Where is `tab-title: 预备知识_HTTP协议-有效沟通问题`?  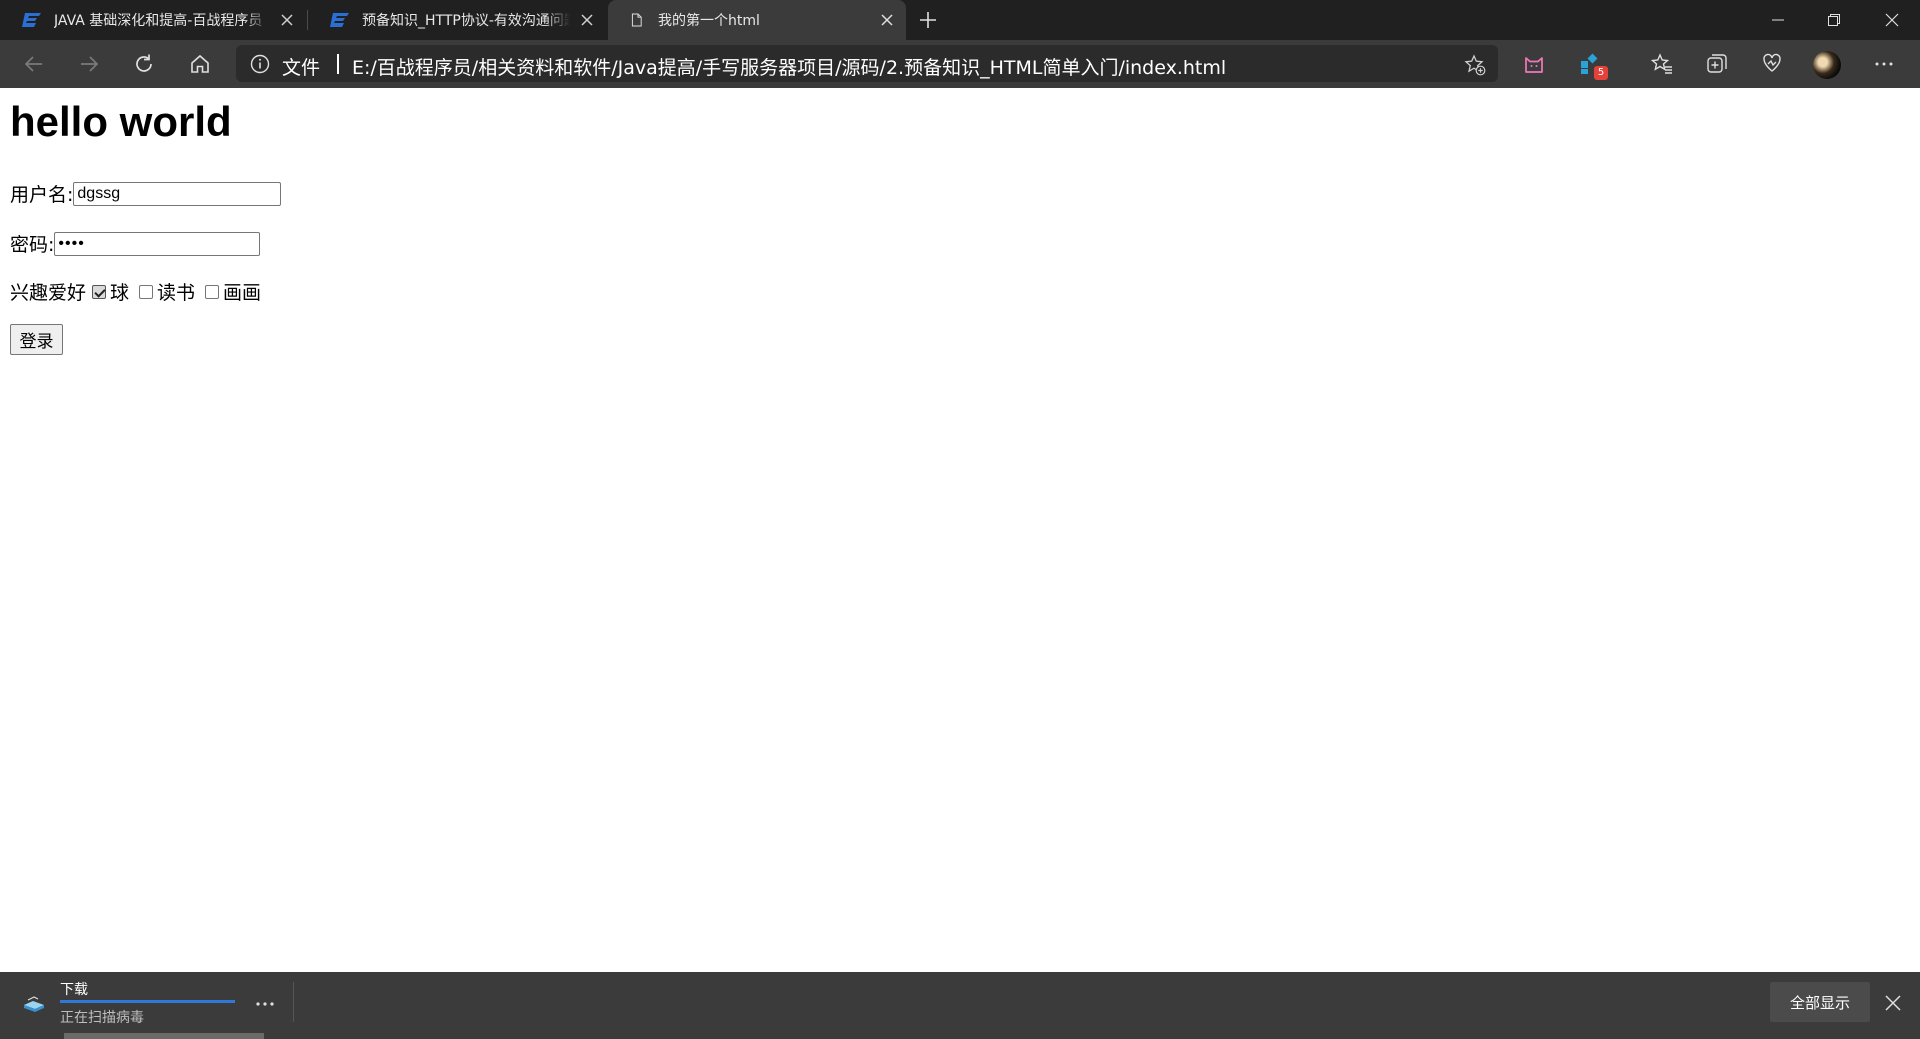
tab-title: 预备知识_HTTP协议-有效沟通问题 is located at coordinates (466, 21).